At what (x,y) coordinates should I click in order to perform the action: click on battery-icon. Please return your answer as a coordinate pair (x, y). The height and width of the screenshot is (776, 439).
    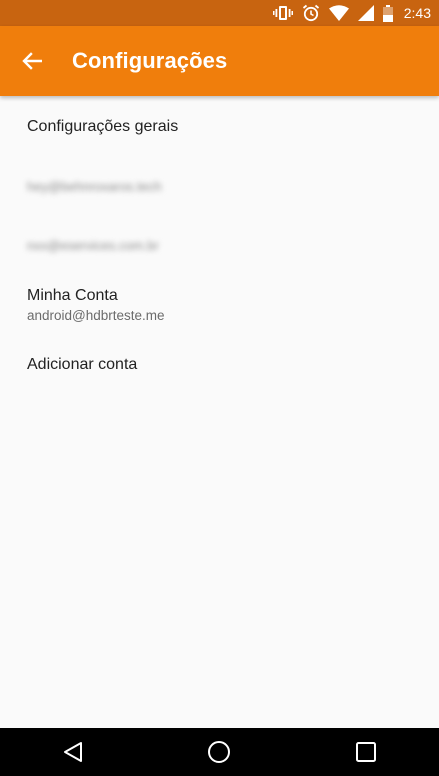
    Looking at the image, I should click on (387, 13).